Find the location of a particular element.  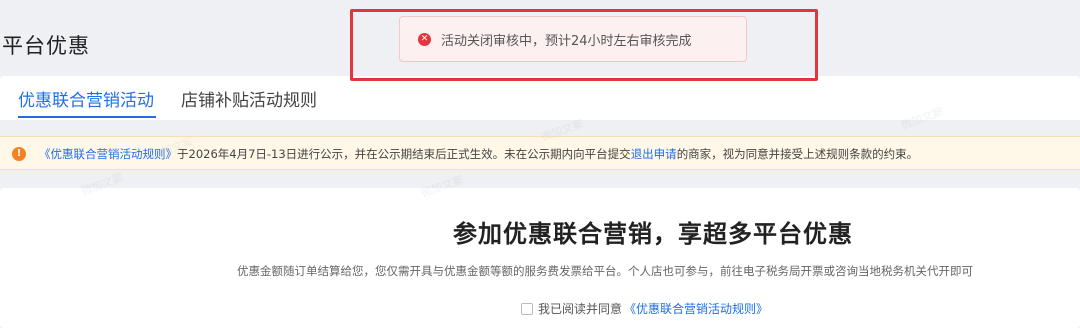

agreement-text: 我已阅读并同意 is located at coordinates (580, 309).